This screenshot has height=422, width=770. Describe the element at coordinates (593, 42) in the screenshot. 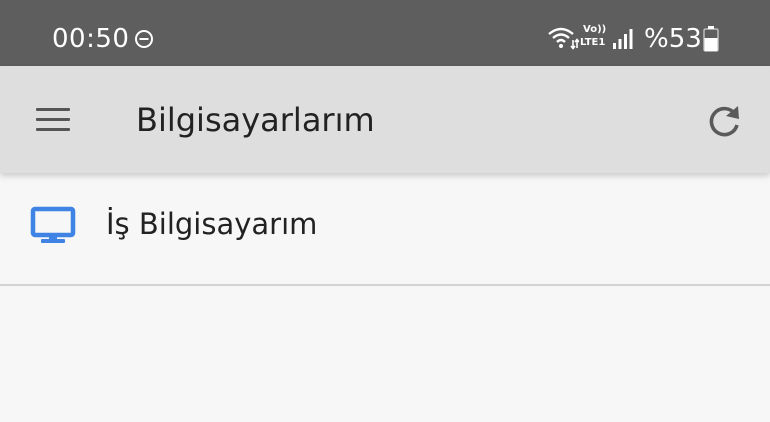

I see `lte-label: LTE1` at that location.